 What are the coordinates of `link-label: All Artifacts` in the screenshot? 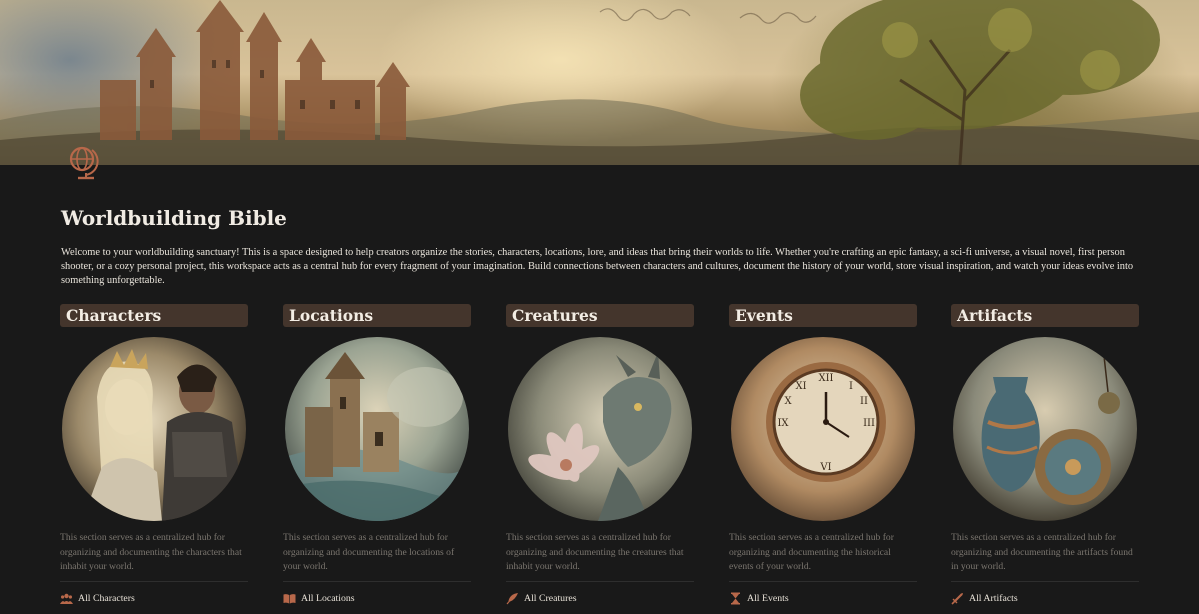 It's located at (993, 598).